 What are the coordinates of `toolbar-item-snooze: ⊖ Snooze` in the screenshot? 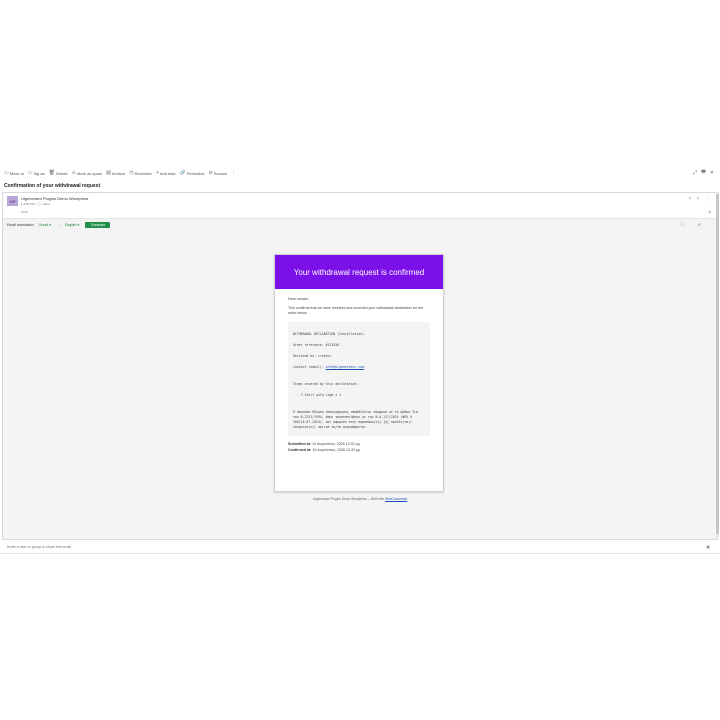 It's located at (217, 173).